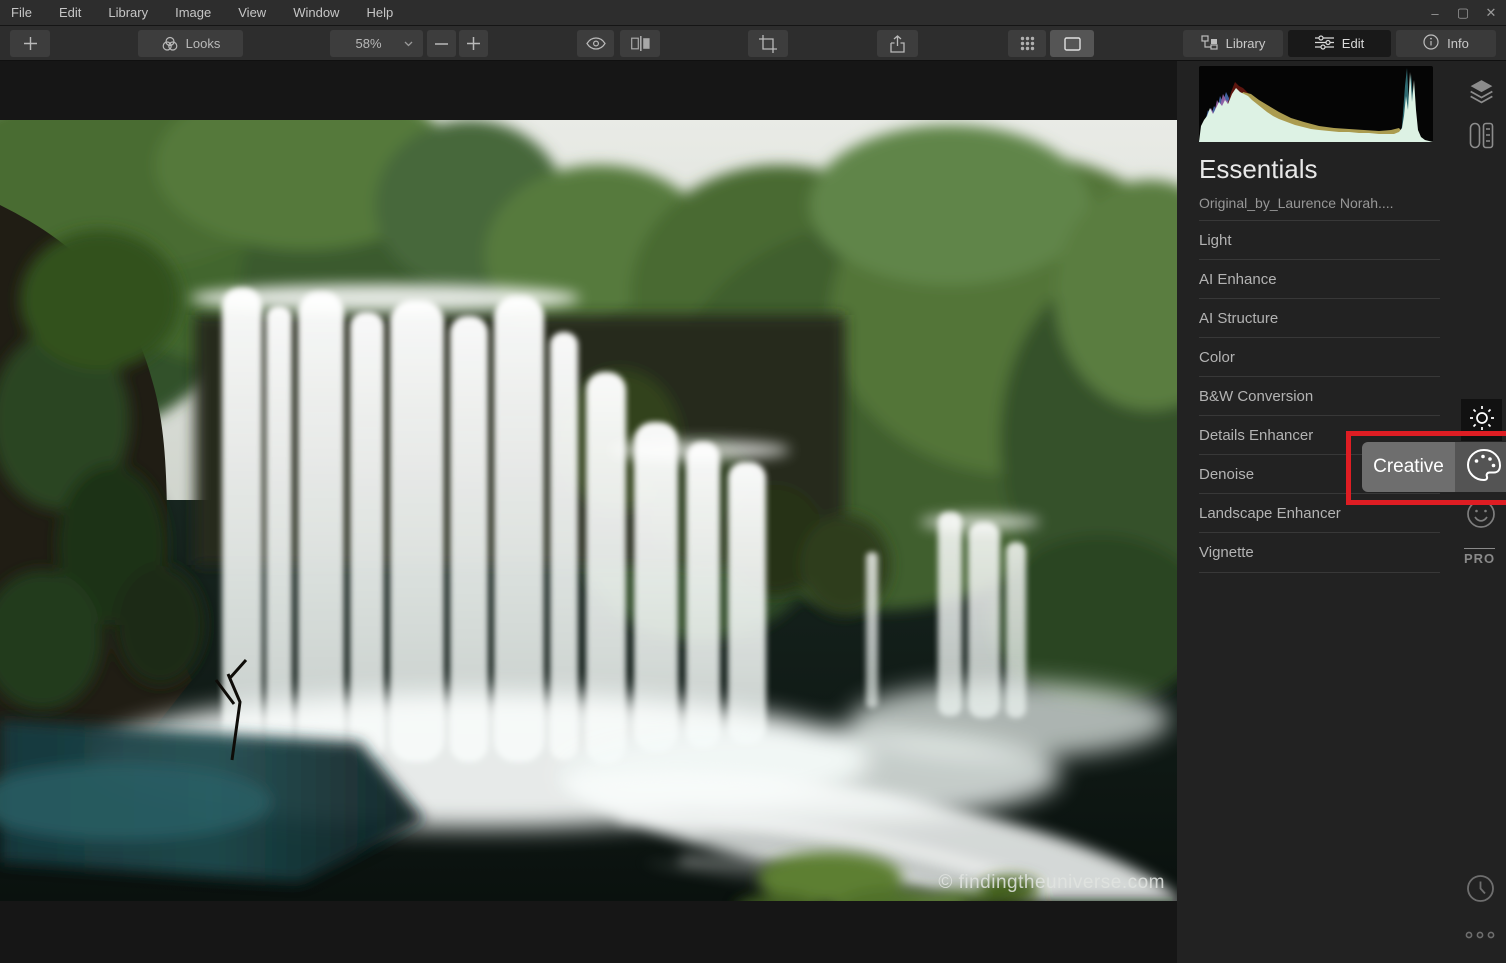  I want to click on toolbar: Looks 58% Library Edit Info, so click(753, 43).